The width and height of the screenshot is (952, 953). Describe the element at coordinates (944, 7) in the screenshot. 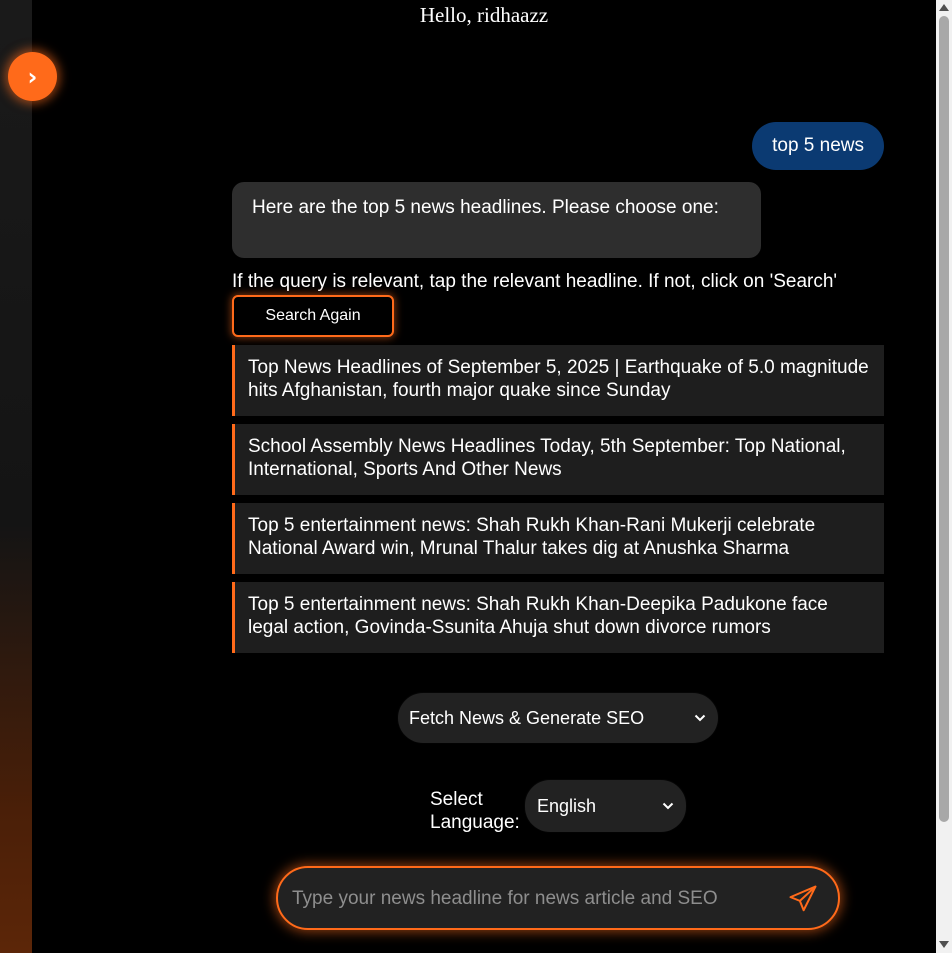

I see `scroll-up-arrow-icon` at that location.